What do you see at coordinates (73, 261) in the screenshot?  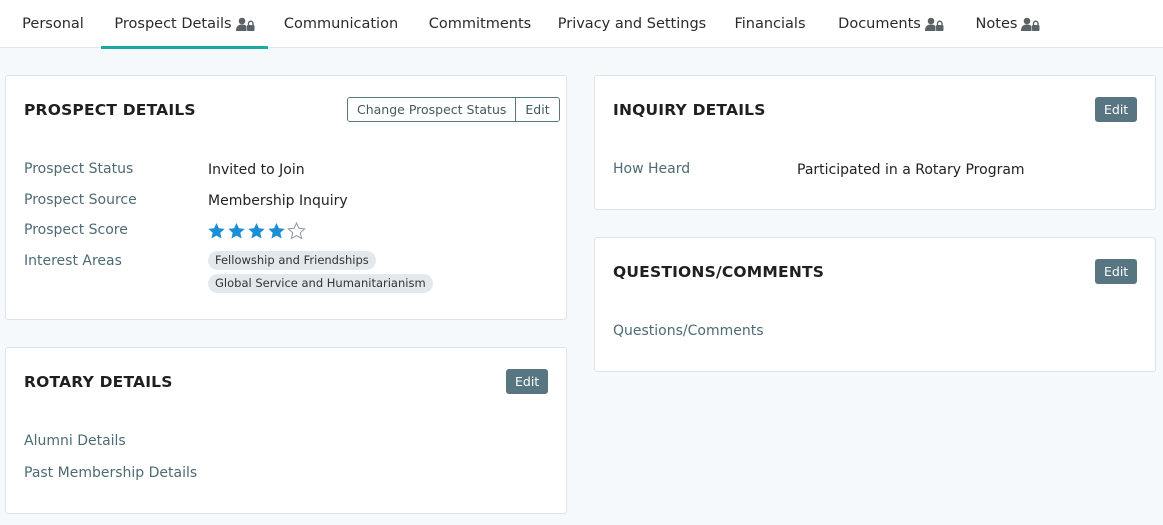 I see `interest-areas-label: Interest Areas` at bounding box center [73, 261].